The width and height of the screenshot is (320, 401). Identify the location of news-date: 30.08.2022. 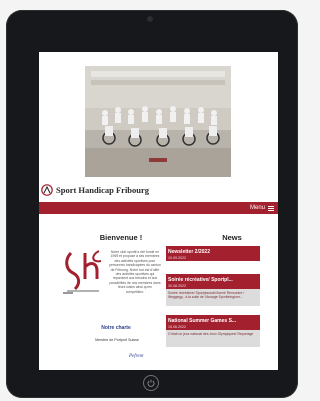
(177, 286).